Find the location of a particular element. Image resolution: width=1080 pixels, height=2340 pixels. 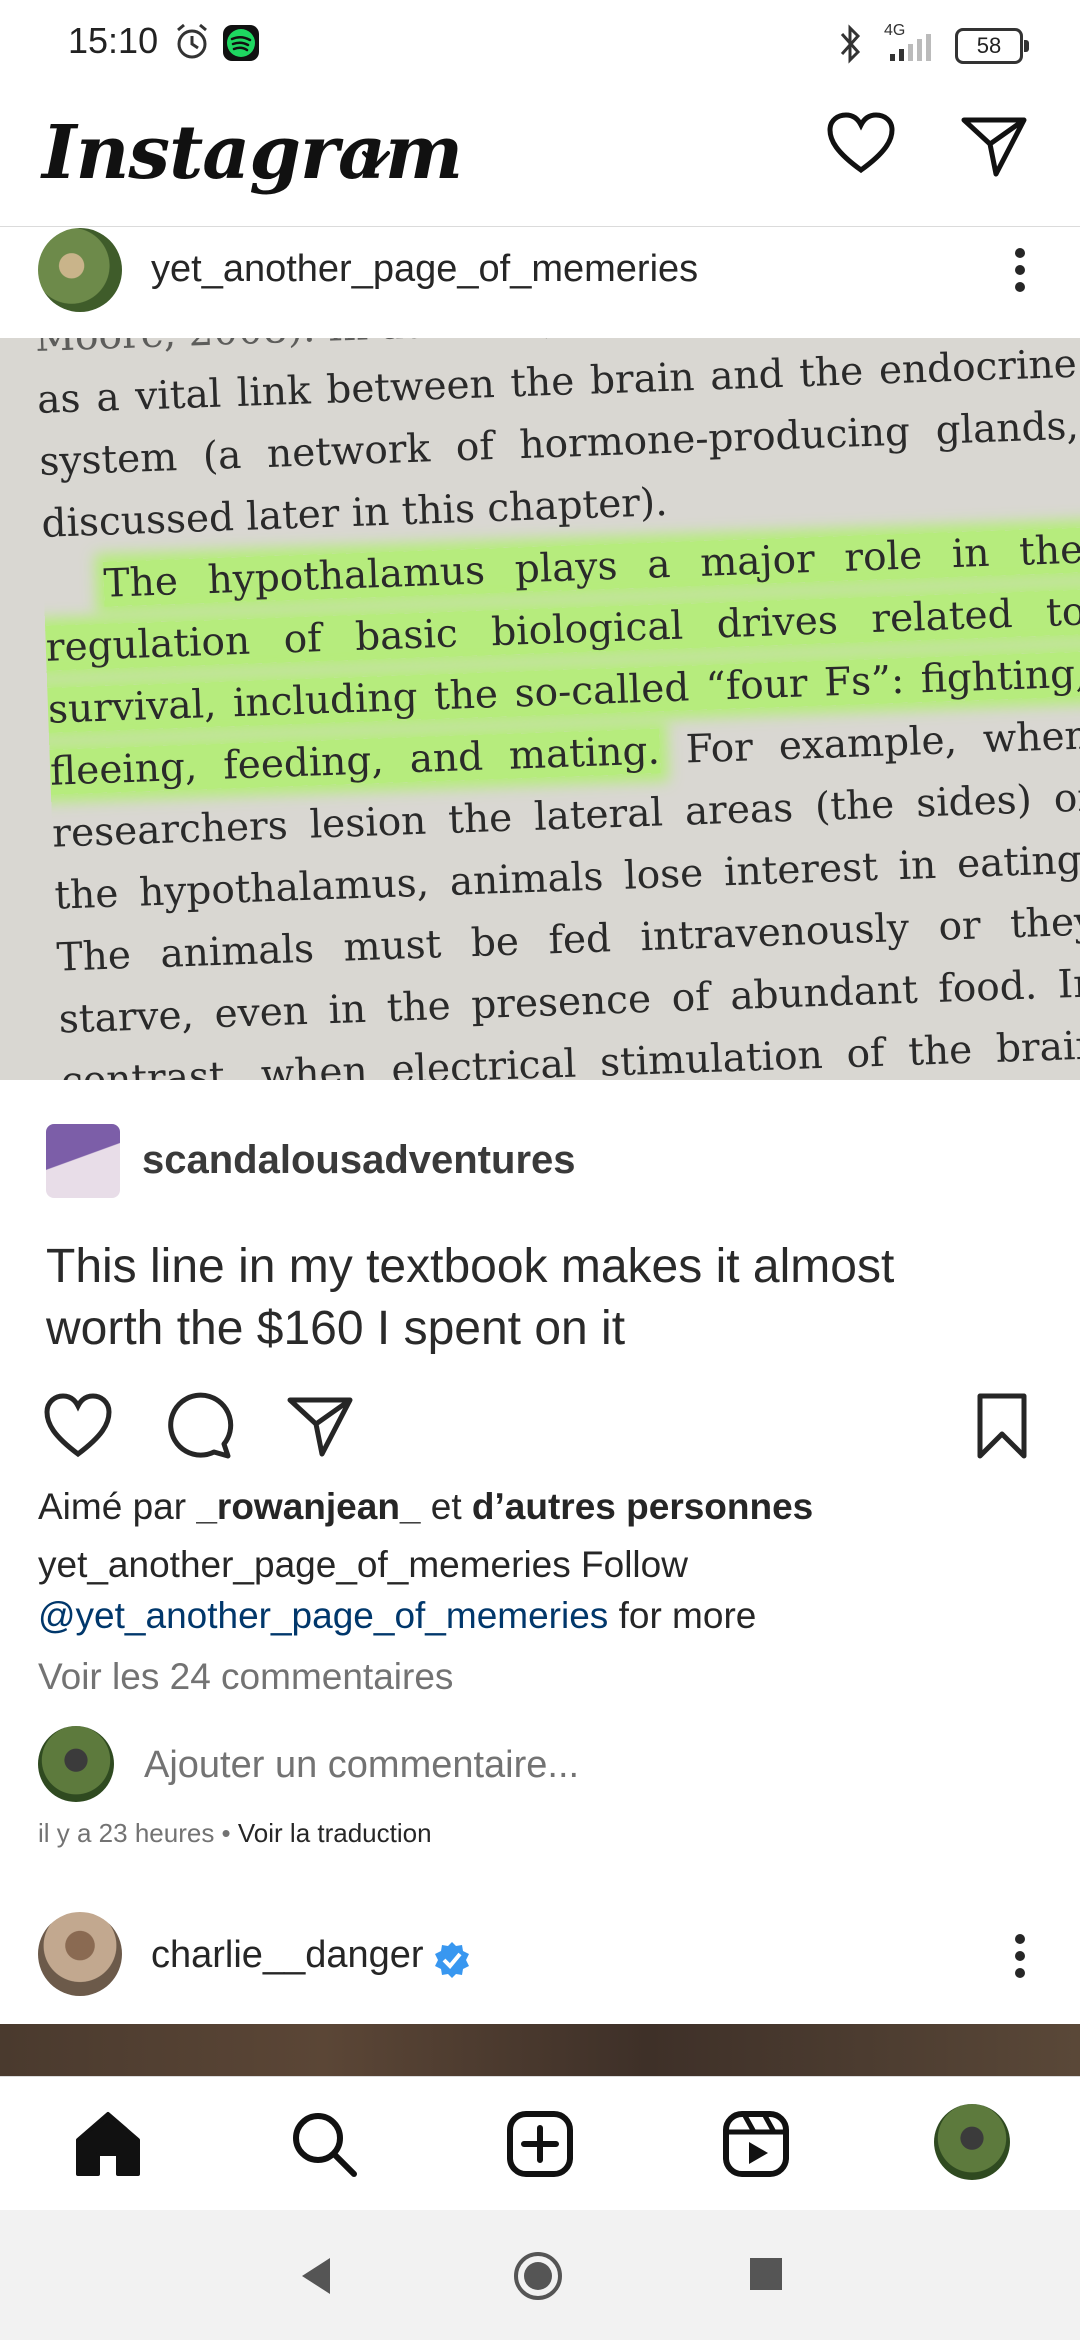

likes-user: _rowanjean_ is located at coordinates (308, 1506).